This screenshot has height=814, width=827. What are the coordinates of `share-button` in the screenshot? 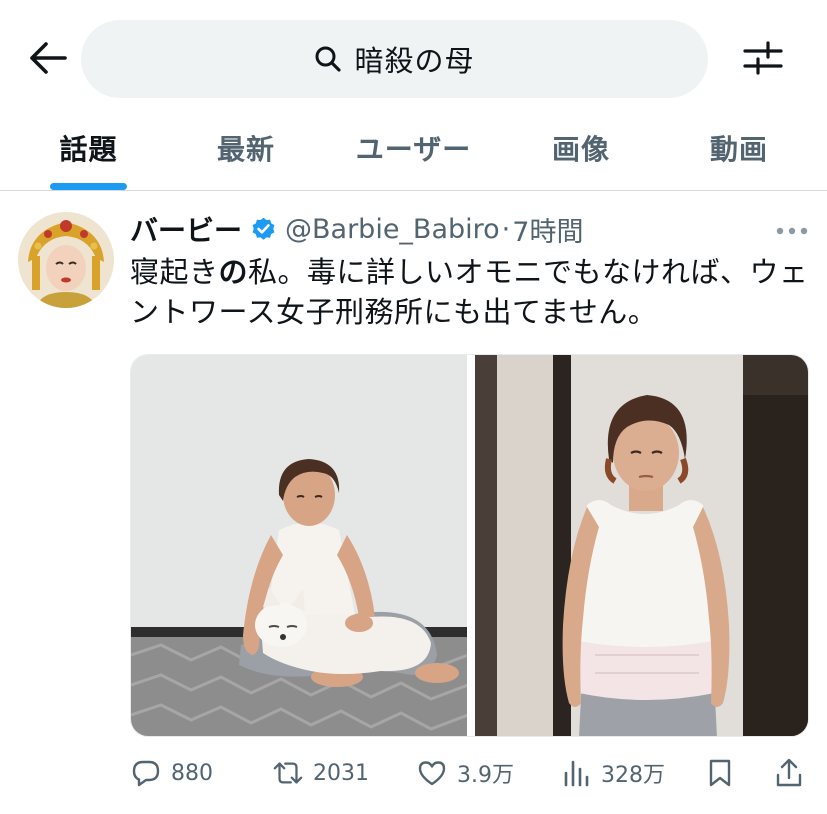 It's located at (789, 773).